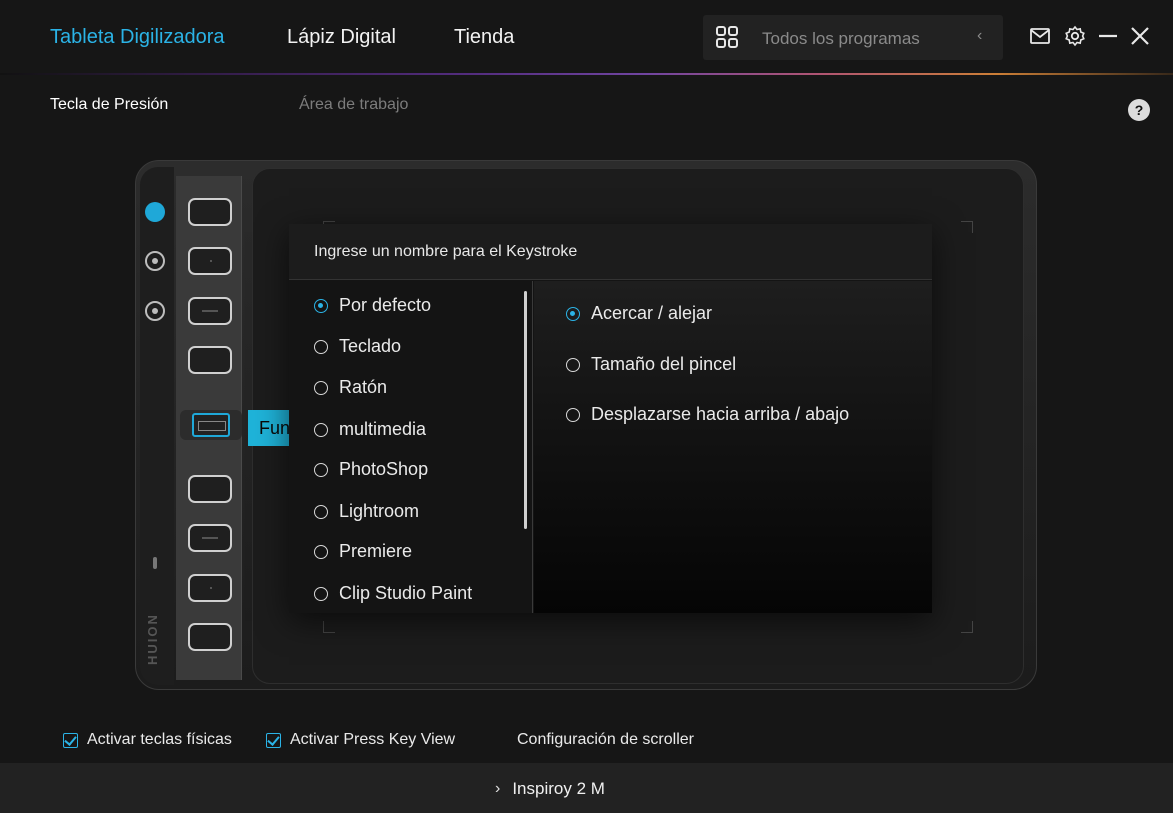 Image resolution: width=1173 pixels, height=813 pixels. Describe the element at coordinates (152, 639) in the screenshot. I see `brand-logo: HUION` at that location.